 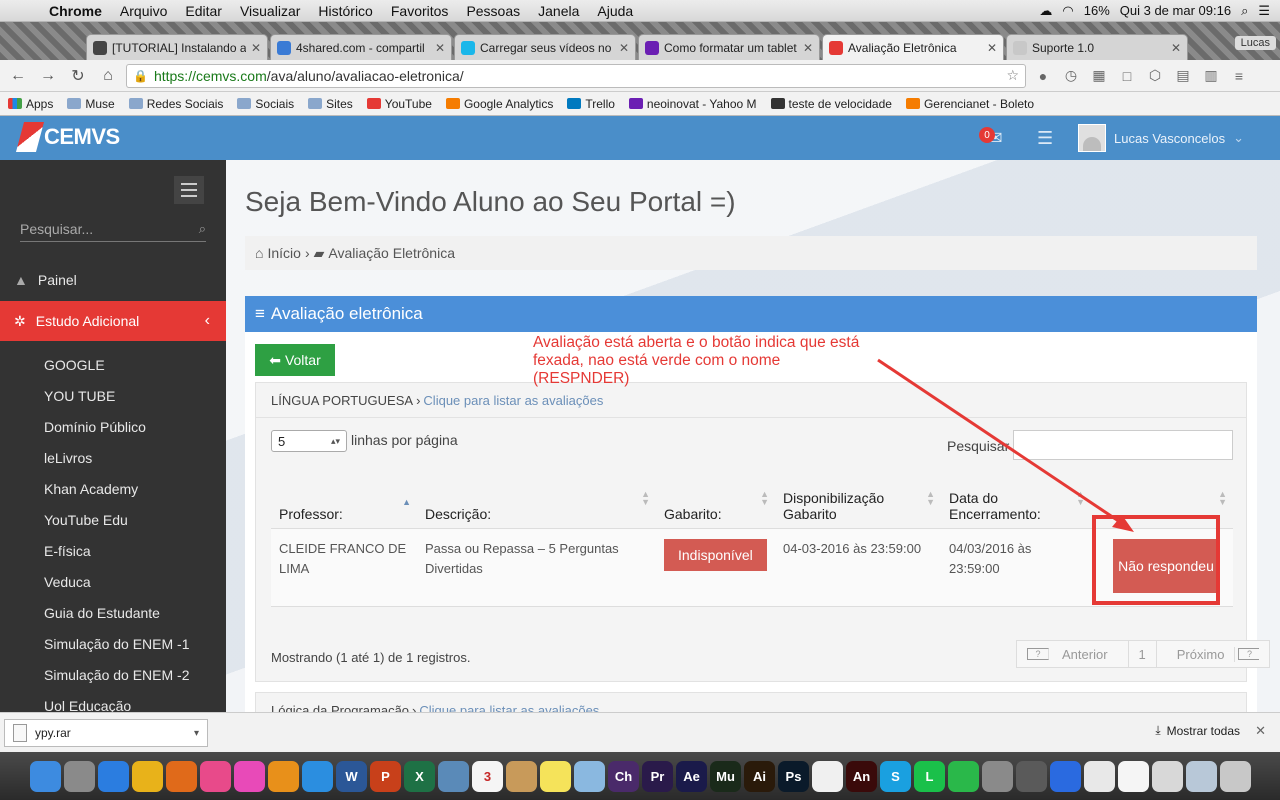 I want to click on show-all-downloads: ⤓ Mostrar todas, so click(x=1197, y=730).